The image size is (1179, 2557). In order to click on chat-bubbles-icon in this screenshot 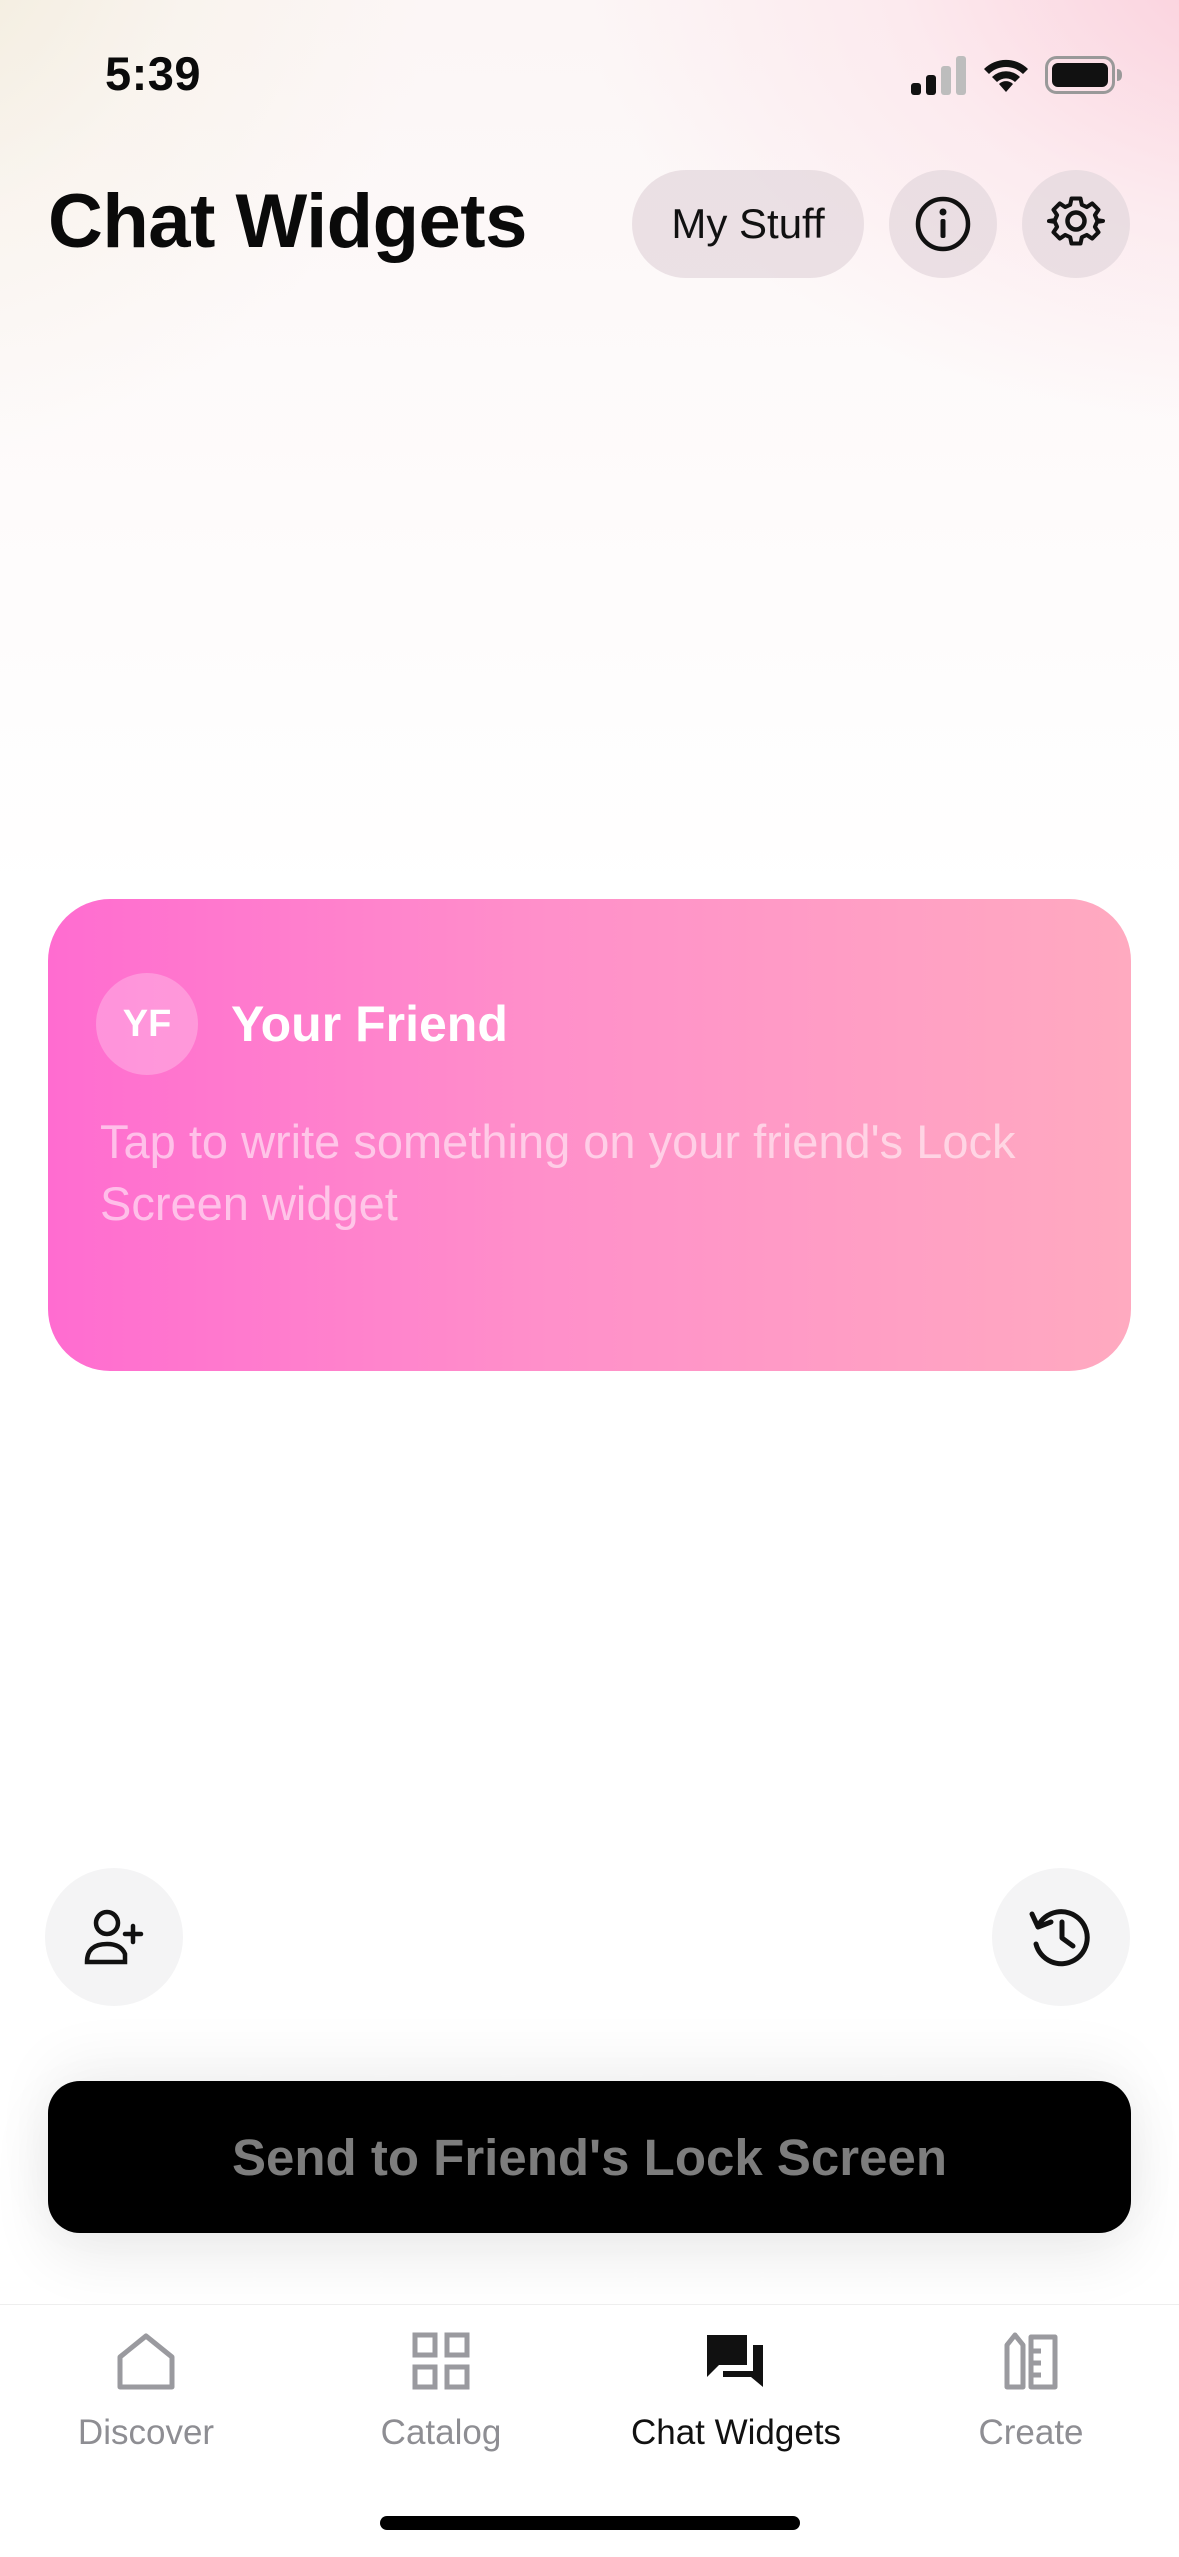, I will do `click(735, 2361)`.